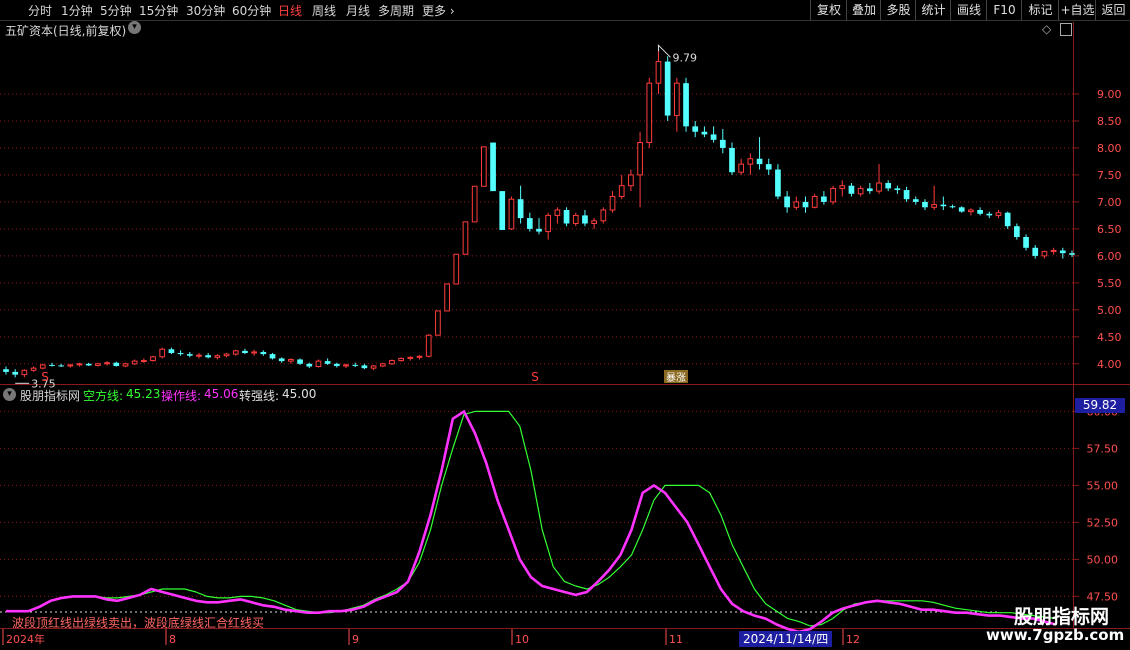  I want to click on line3-label: 转强线:, so click(259, 396).